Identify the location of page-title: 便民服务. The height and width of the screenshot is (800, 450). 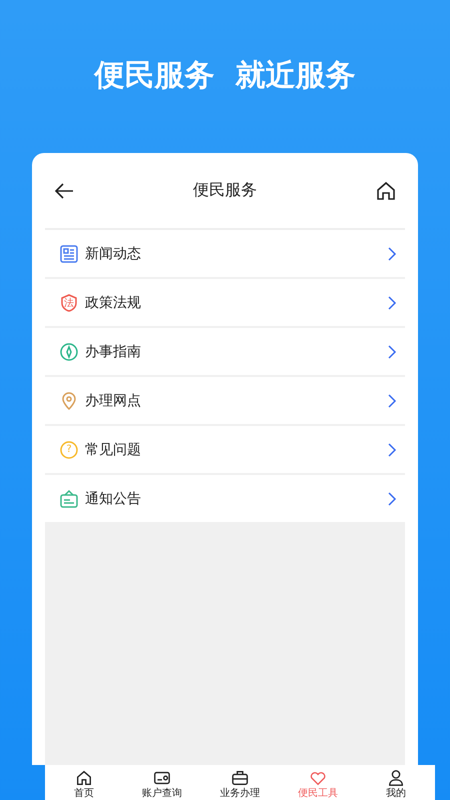
(225, 190).